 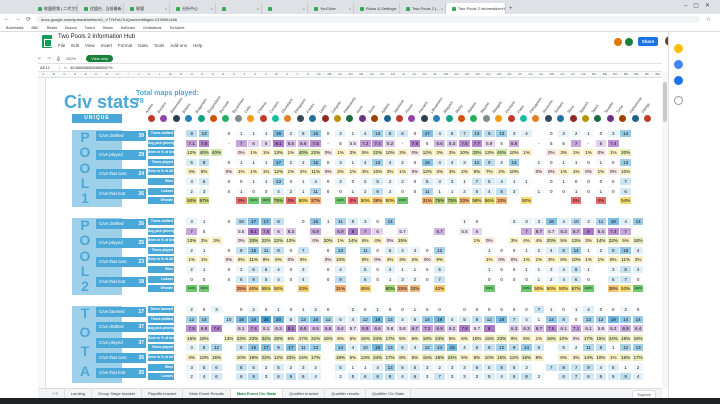 I want to click on data-cell: 8%, so click(x=402, y=357).